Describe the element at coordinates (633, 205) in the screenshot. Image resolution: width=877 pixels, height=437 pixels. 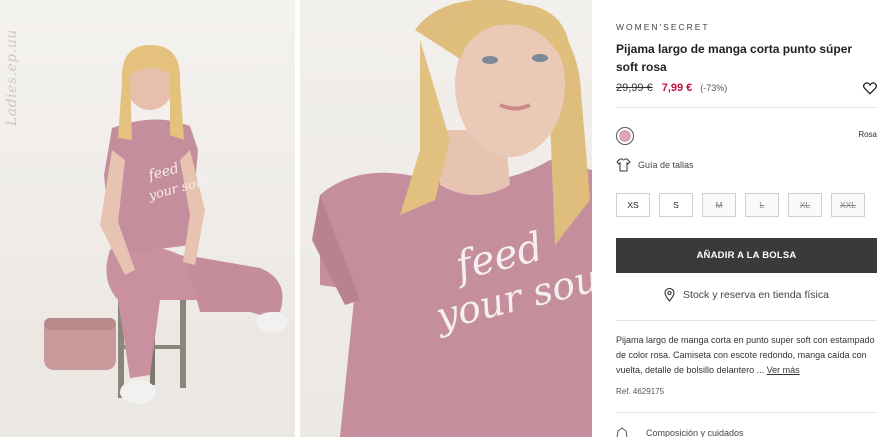
I see `size-option-xs: XS` at that location.